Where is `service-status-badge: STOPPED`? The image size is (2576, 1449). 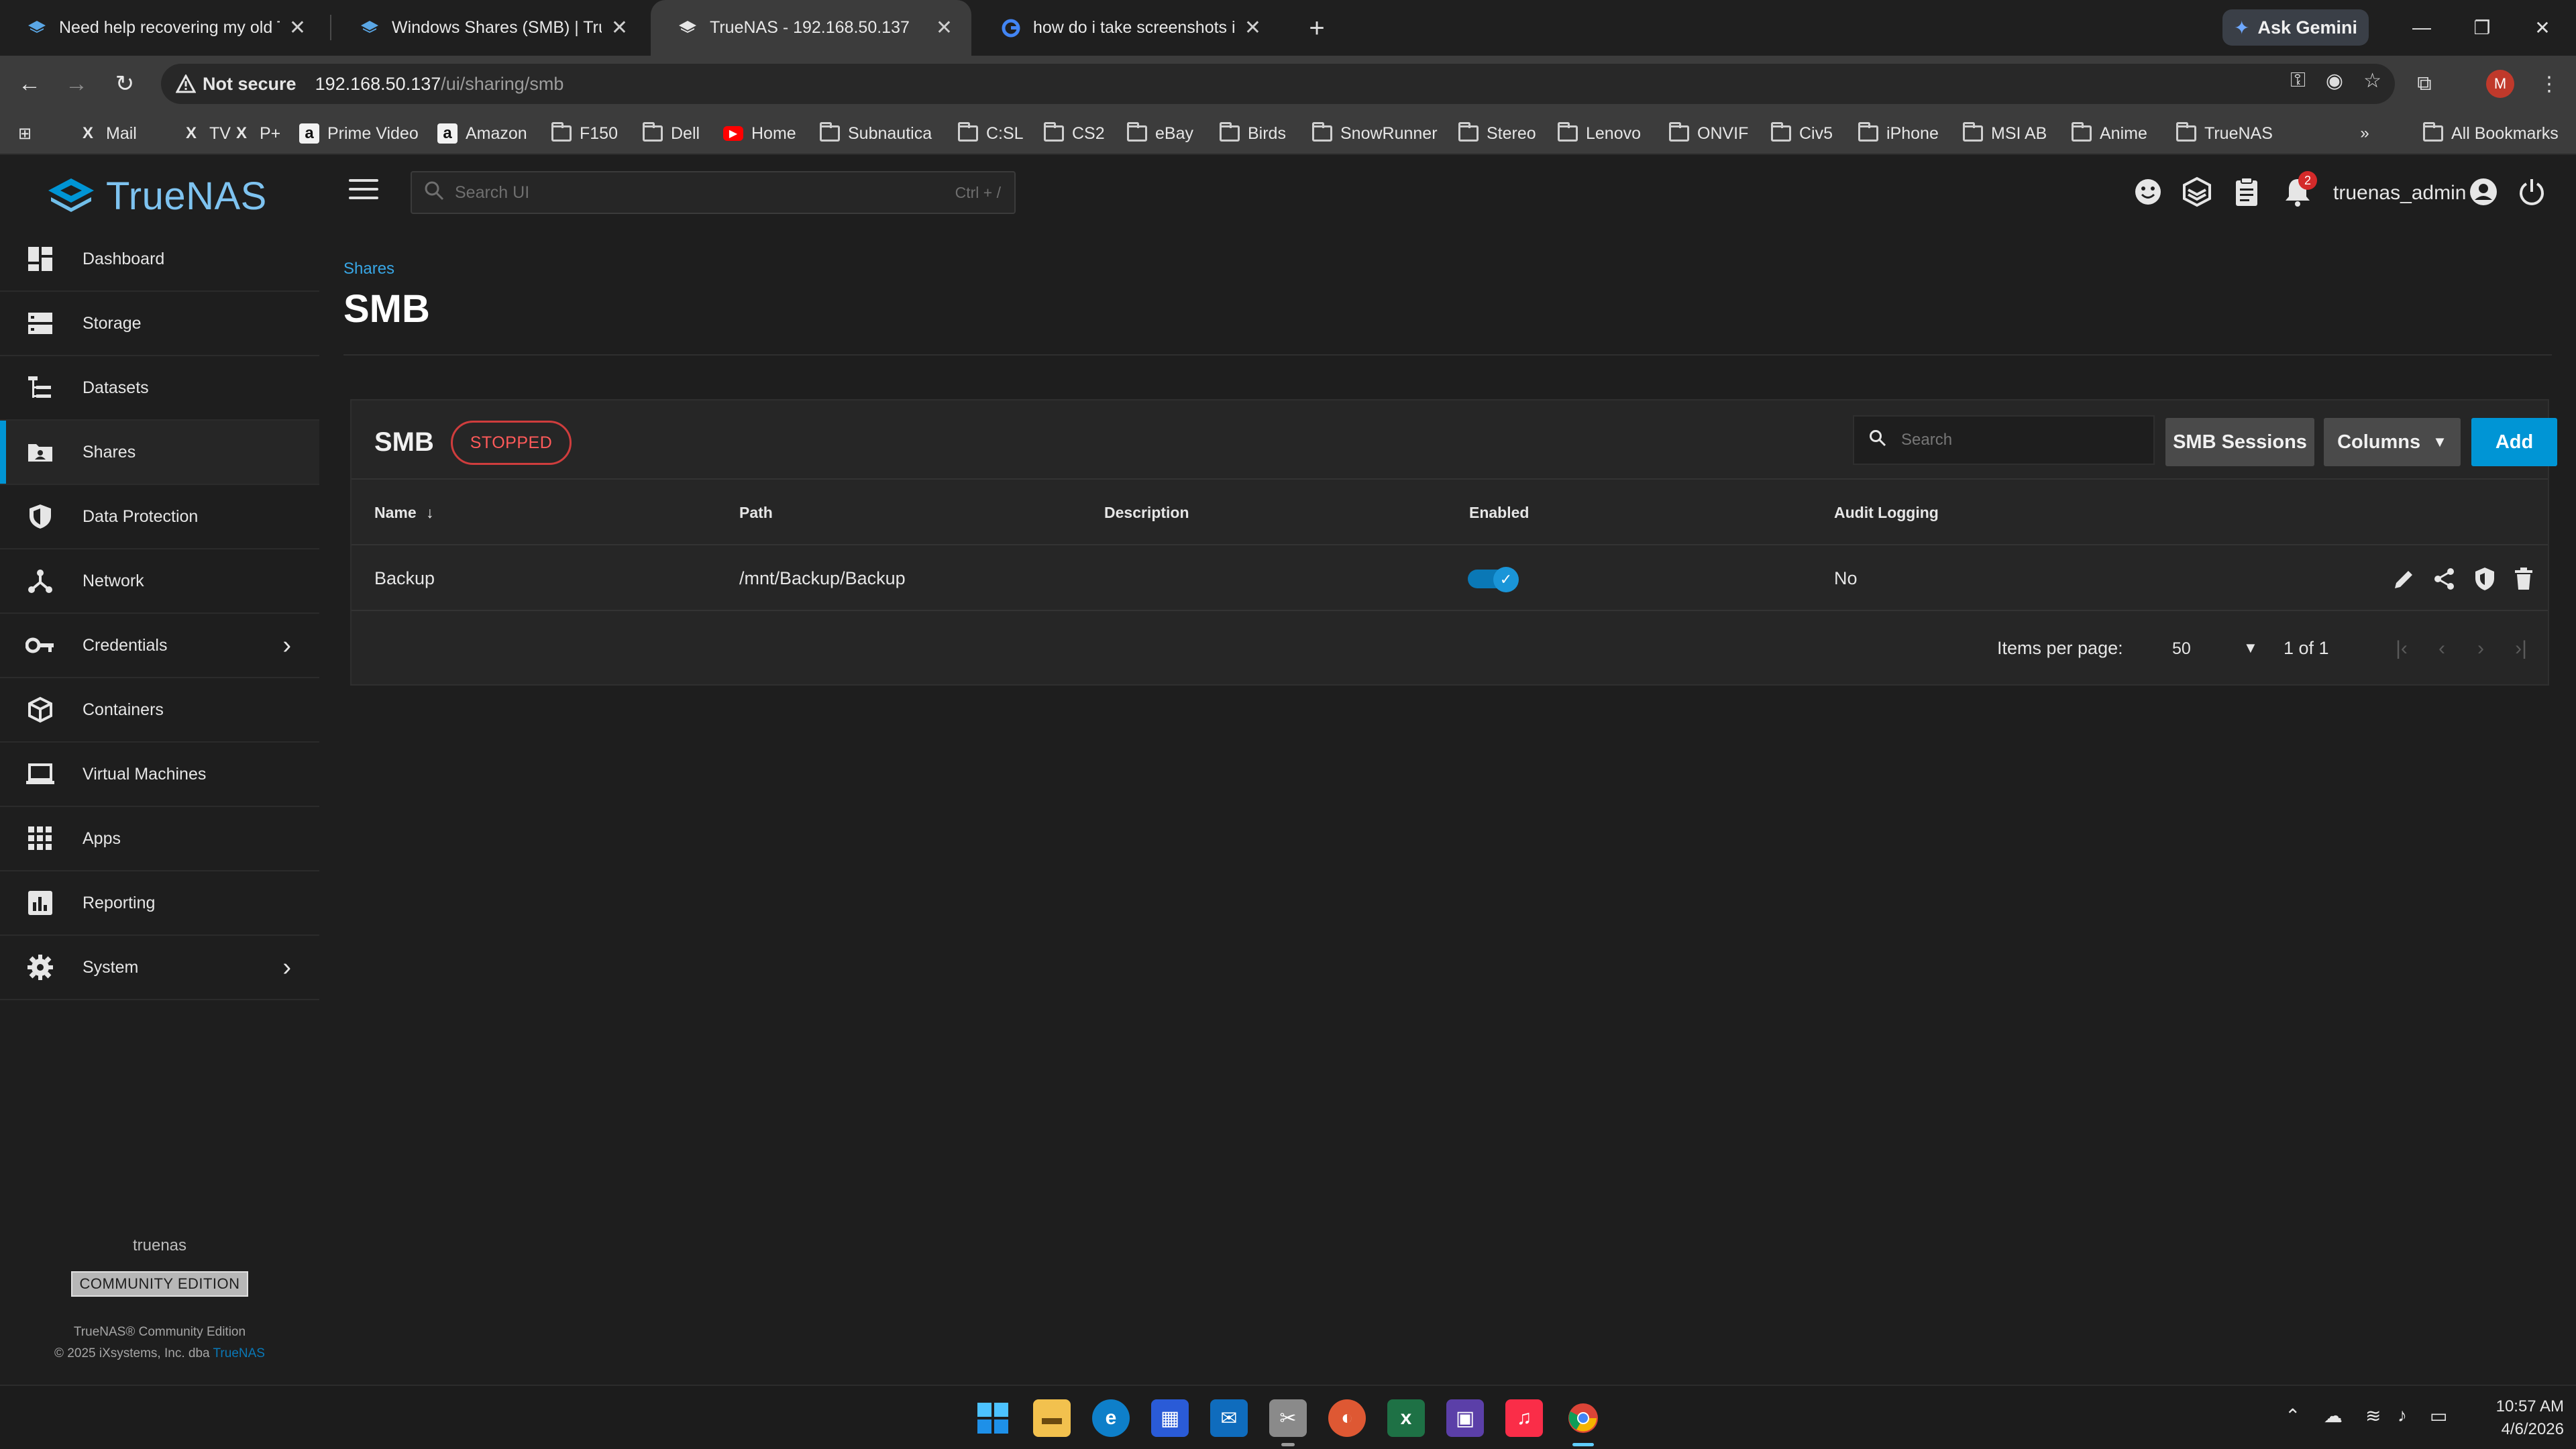 service-status-badge: STOPPED is located at coordinates (511, 443).